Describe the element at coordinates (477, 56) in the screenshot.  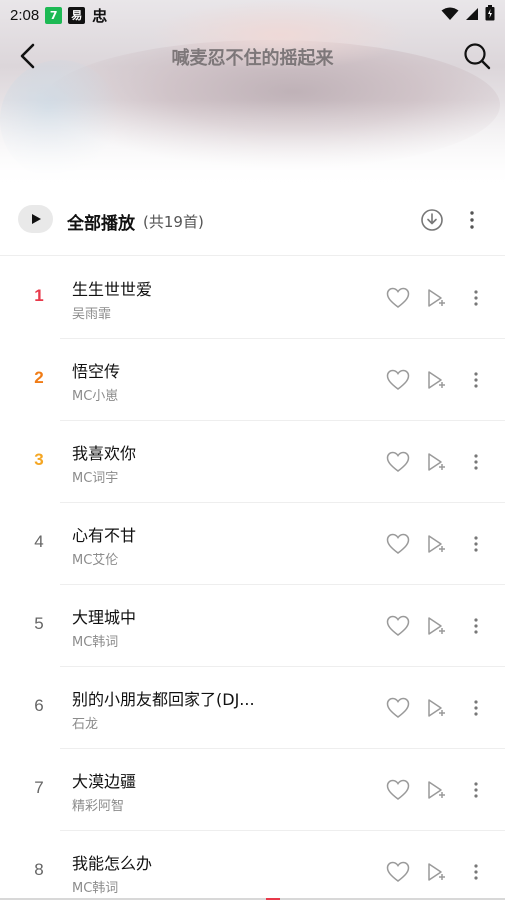
I see `search-icon` at that location.